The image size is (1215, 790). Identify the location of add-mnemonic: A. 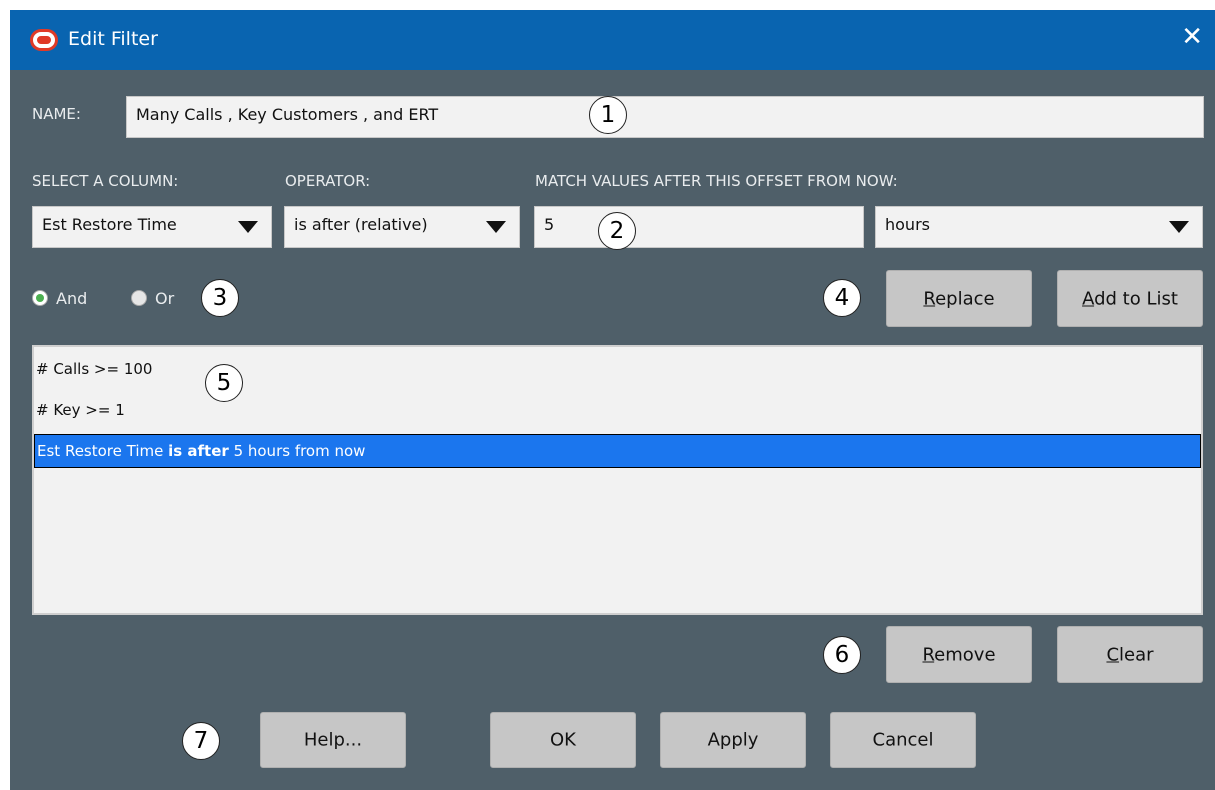
(1088, 298).